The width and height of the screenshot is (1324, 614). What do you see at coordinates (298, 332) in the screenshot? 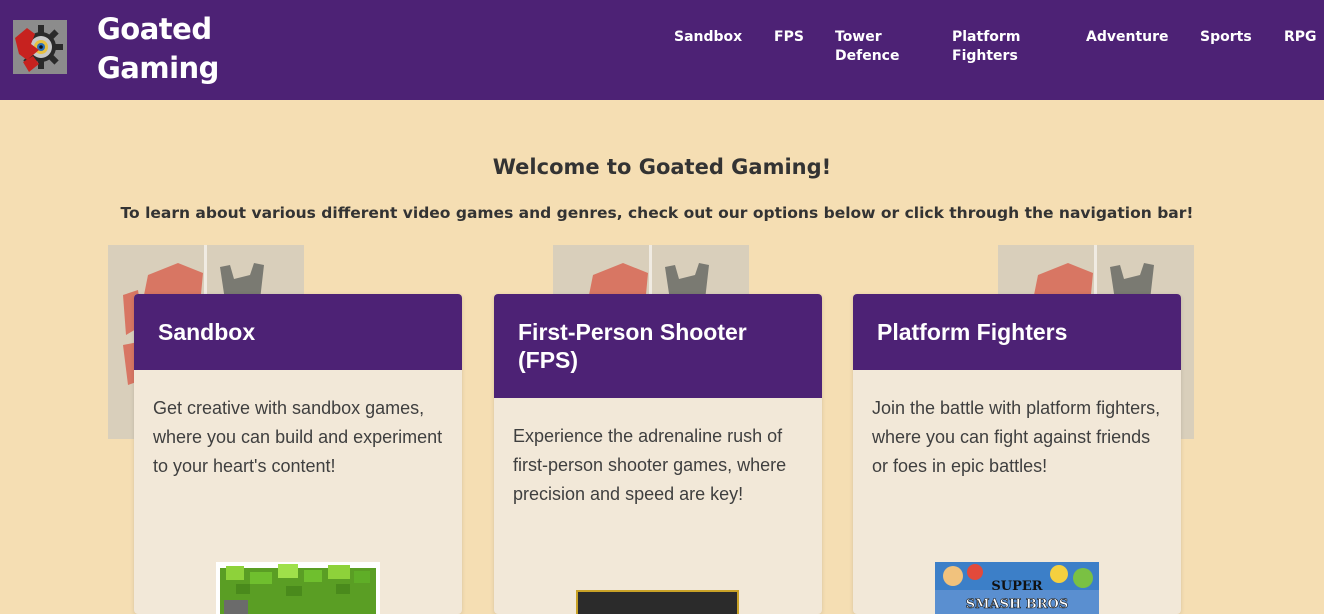
I see `card-title: Sandbox` at bounding box center [298, 332].